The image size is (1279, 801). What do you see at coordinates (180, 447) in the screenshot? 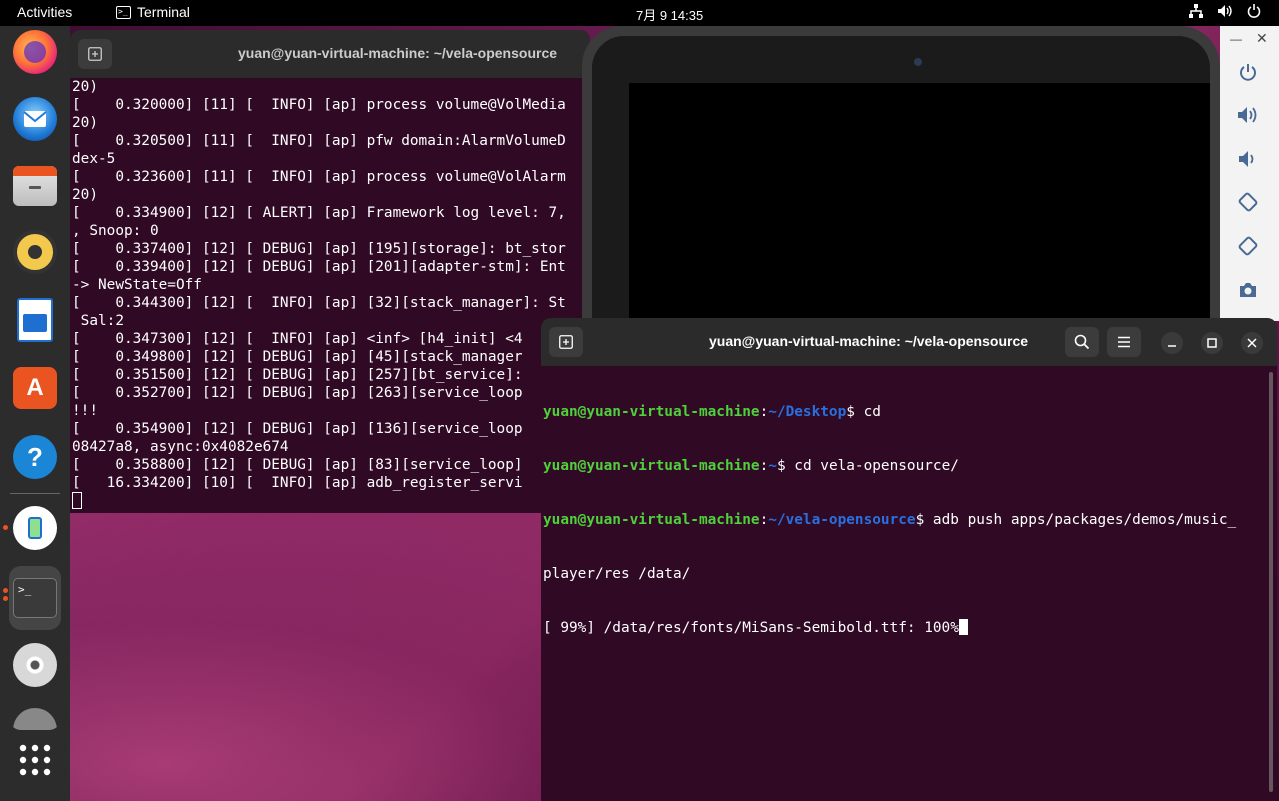
I see `terminal-line: 08427a8, async:0x4082e674` at bounding box center [180, 447].